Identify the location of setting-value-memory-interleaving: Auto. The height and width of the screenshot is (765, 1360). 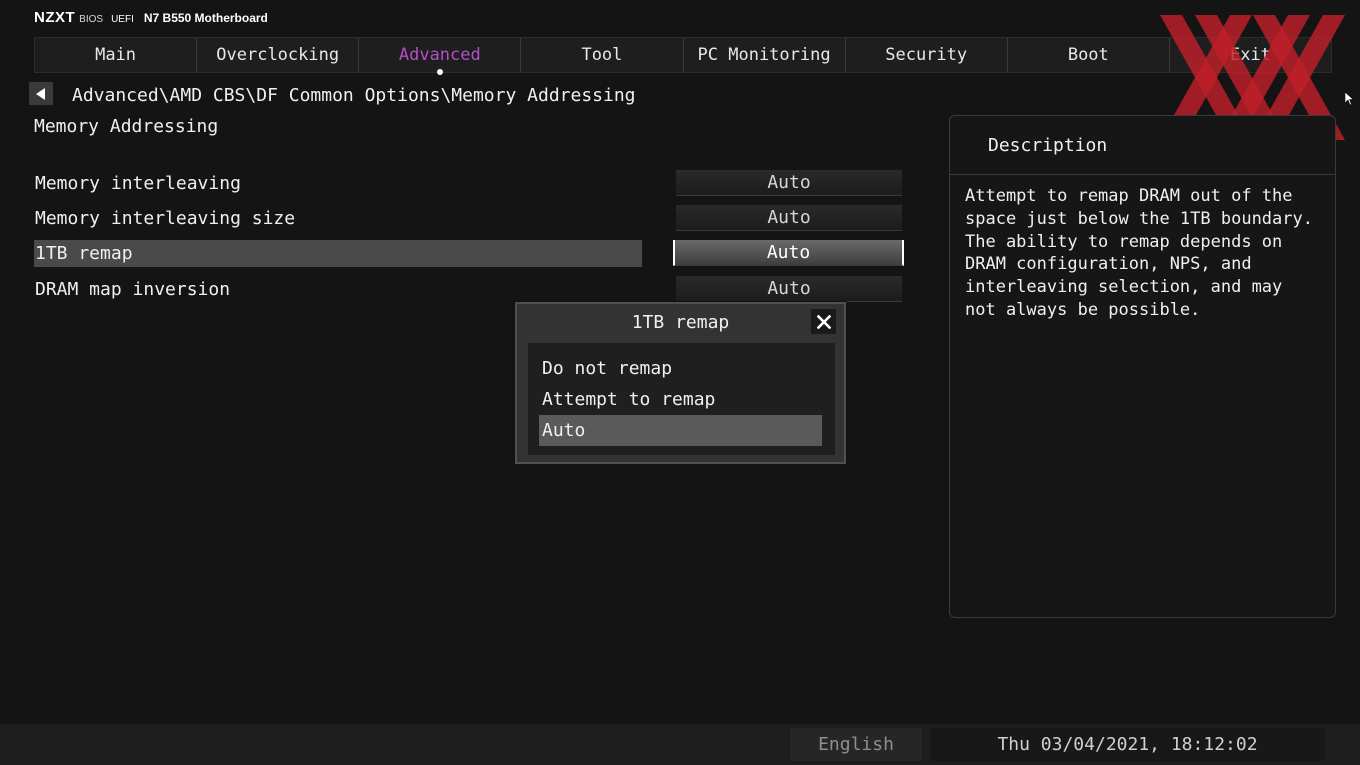
(789, 183).